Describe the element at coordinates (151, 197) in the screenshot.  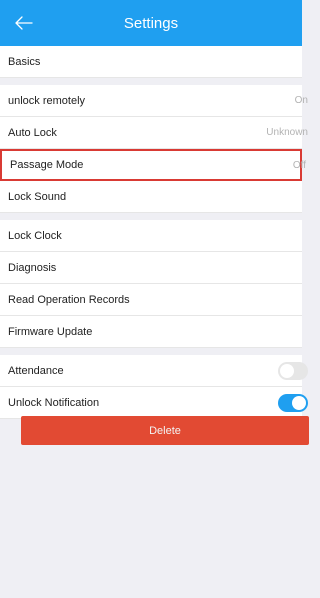
I see `settings-row-lock-sound: Lock Sound` at that location.